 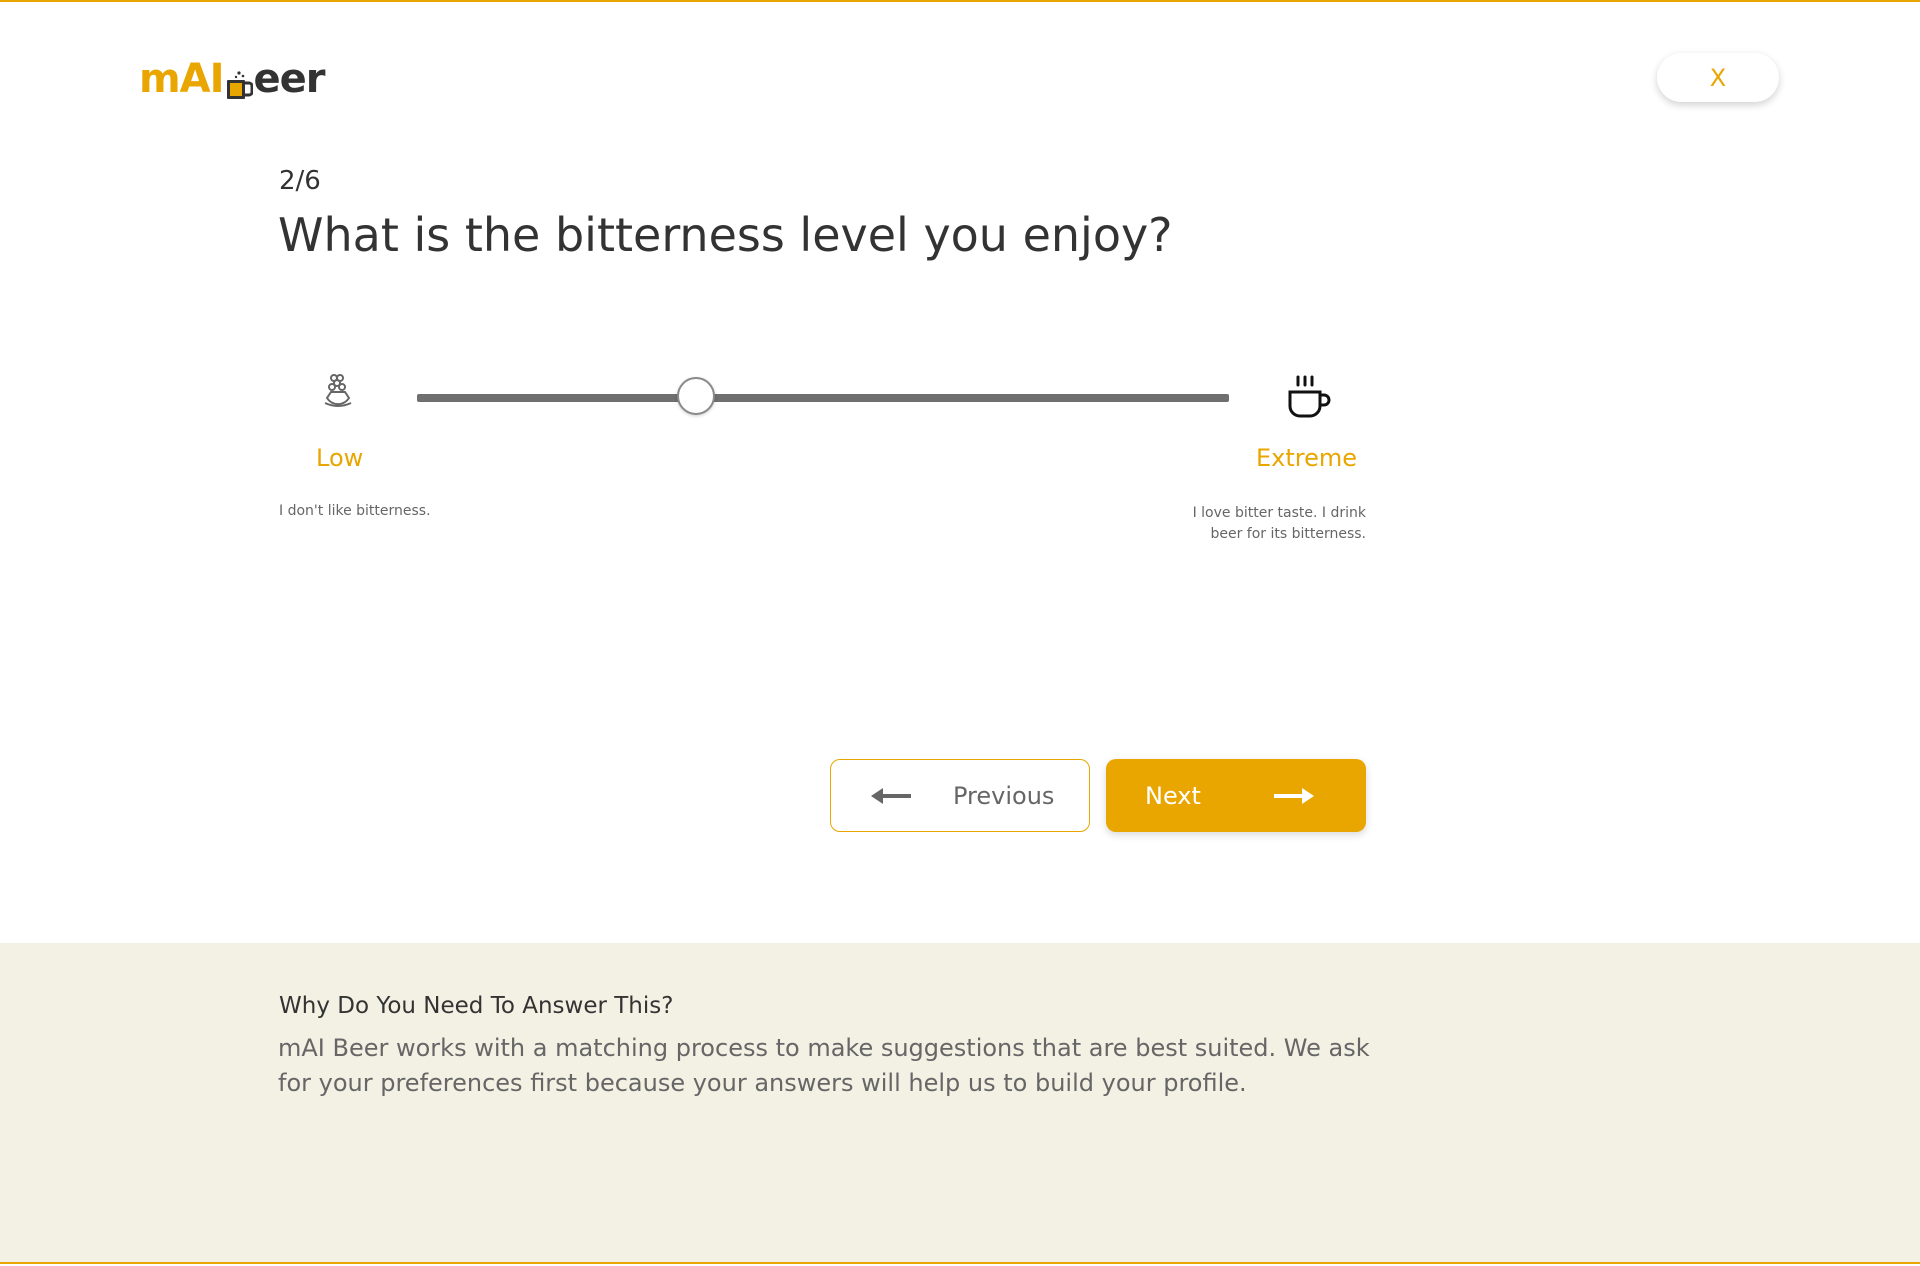 I want to click on step-counter: 2/6, so click(x=300, y=181).